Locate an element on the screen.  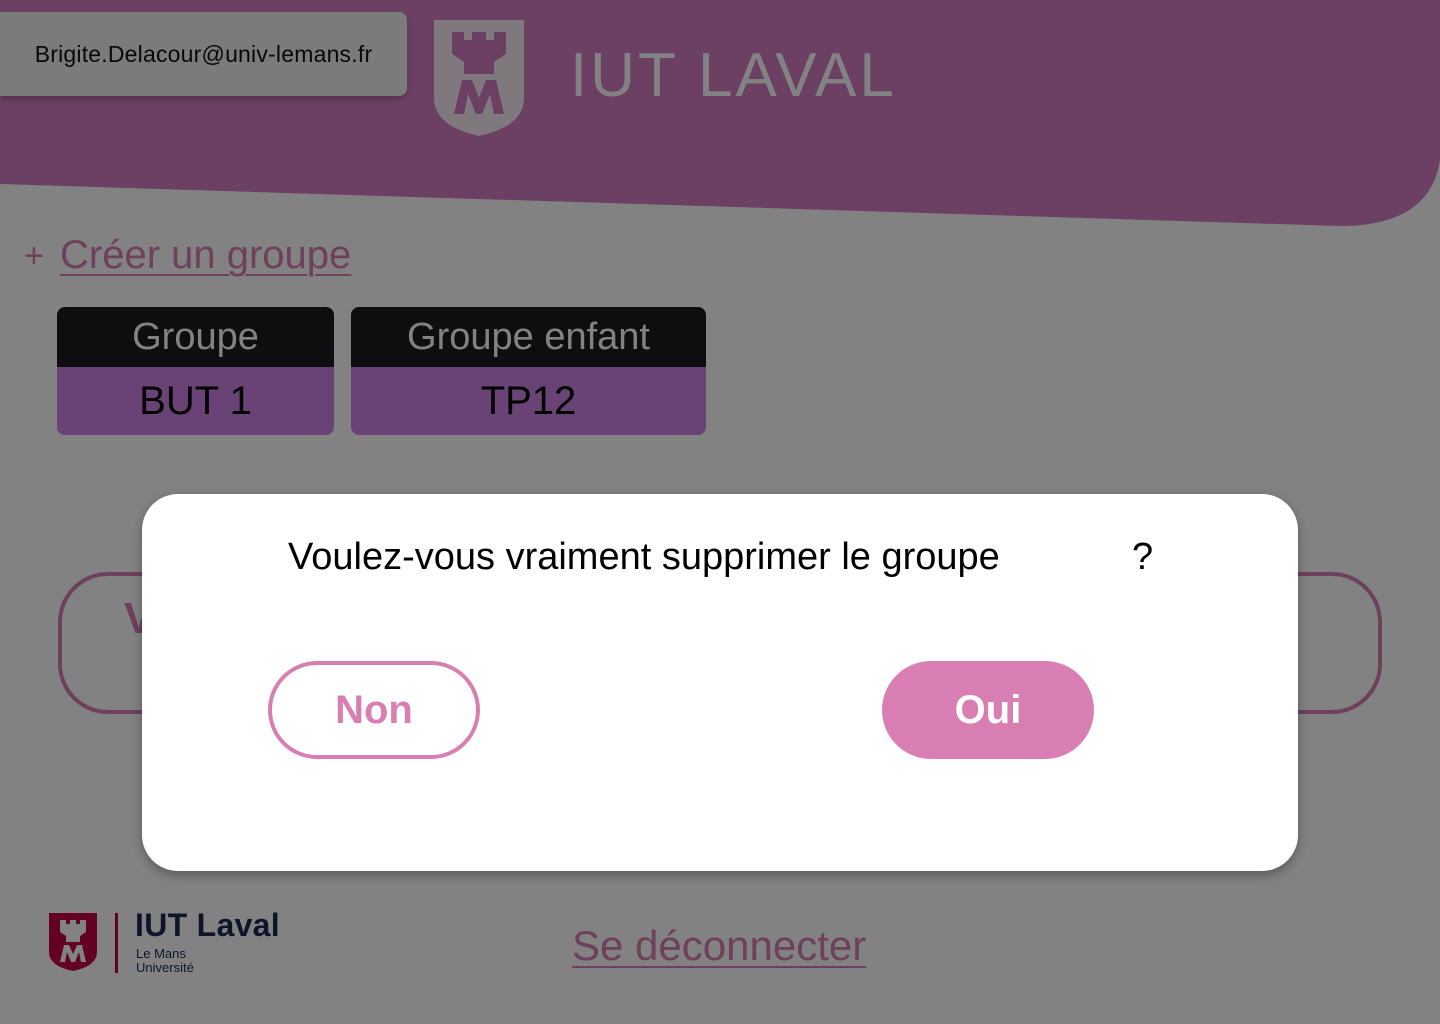
dialog-question-mark: ? is located at coordinates (1143, 557).